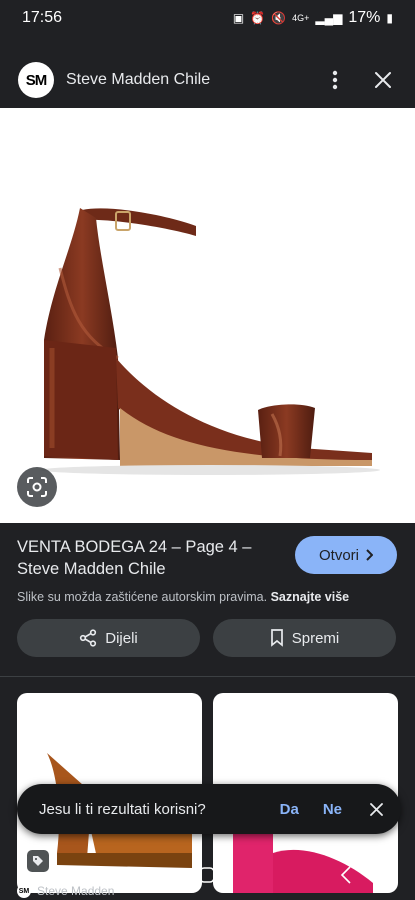  What do you see at coordinates (258, 18) in the screenshot?
I see `alarm-icon: ⏰` at bounding box center [258, 18].